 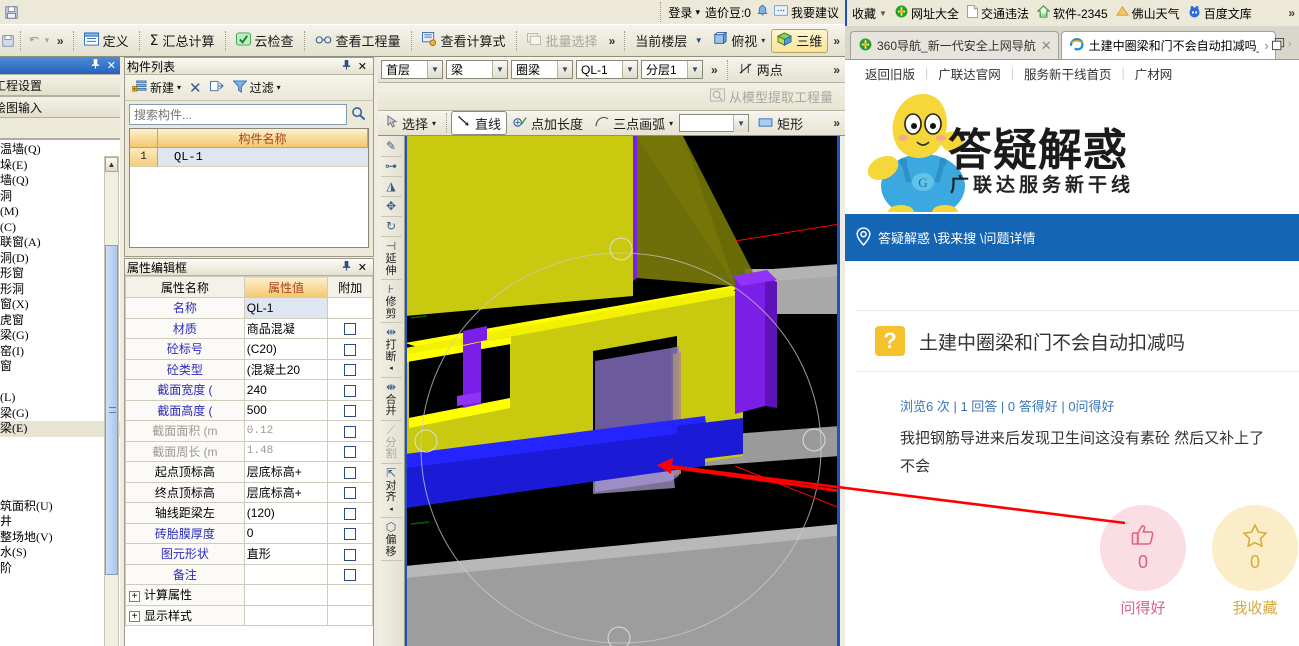 I want to click on summary-calc-button: Σ 汇总计算, so click(x=182, y=41).